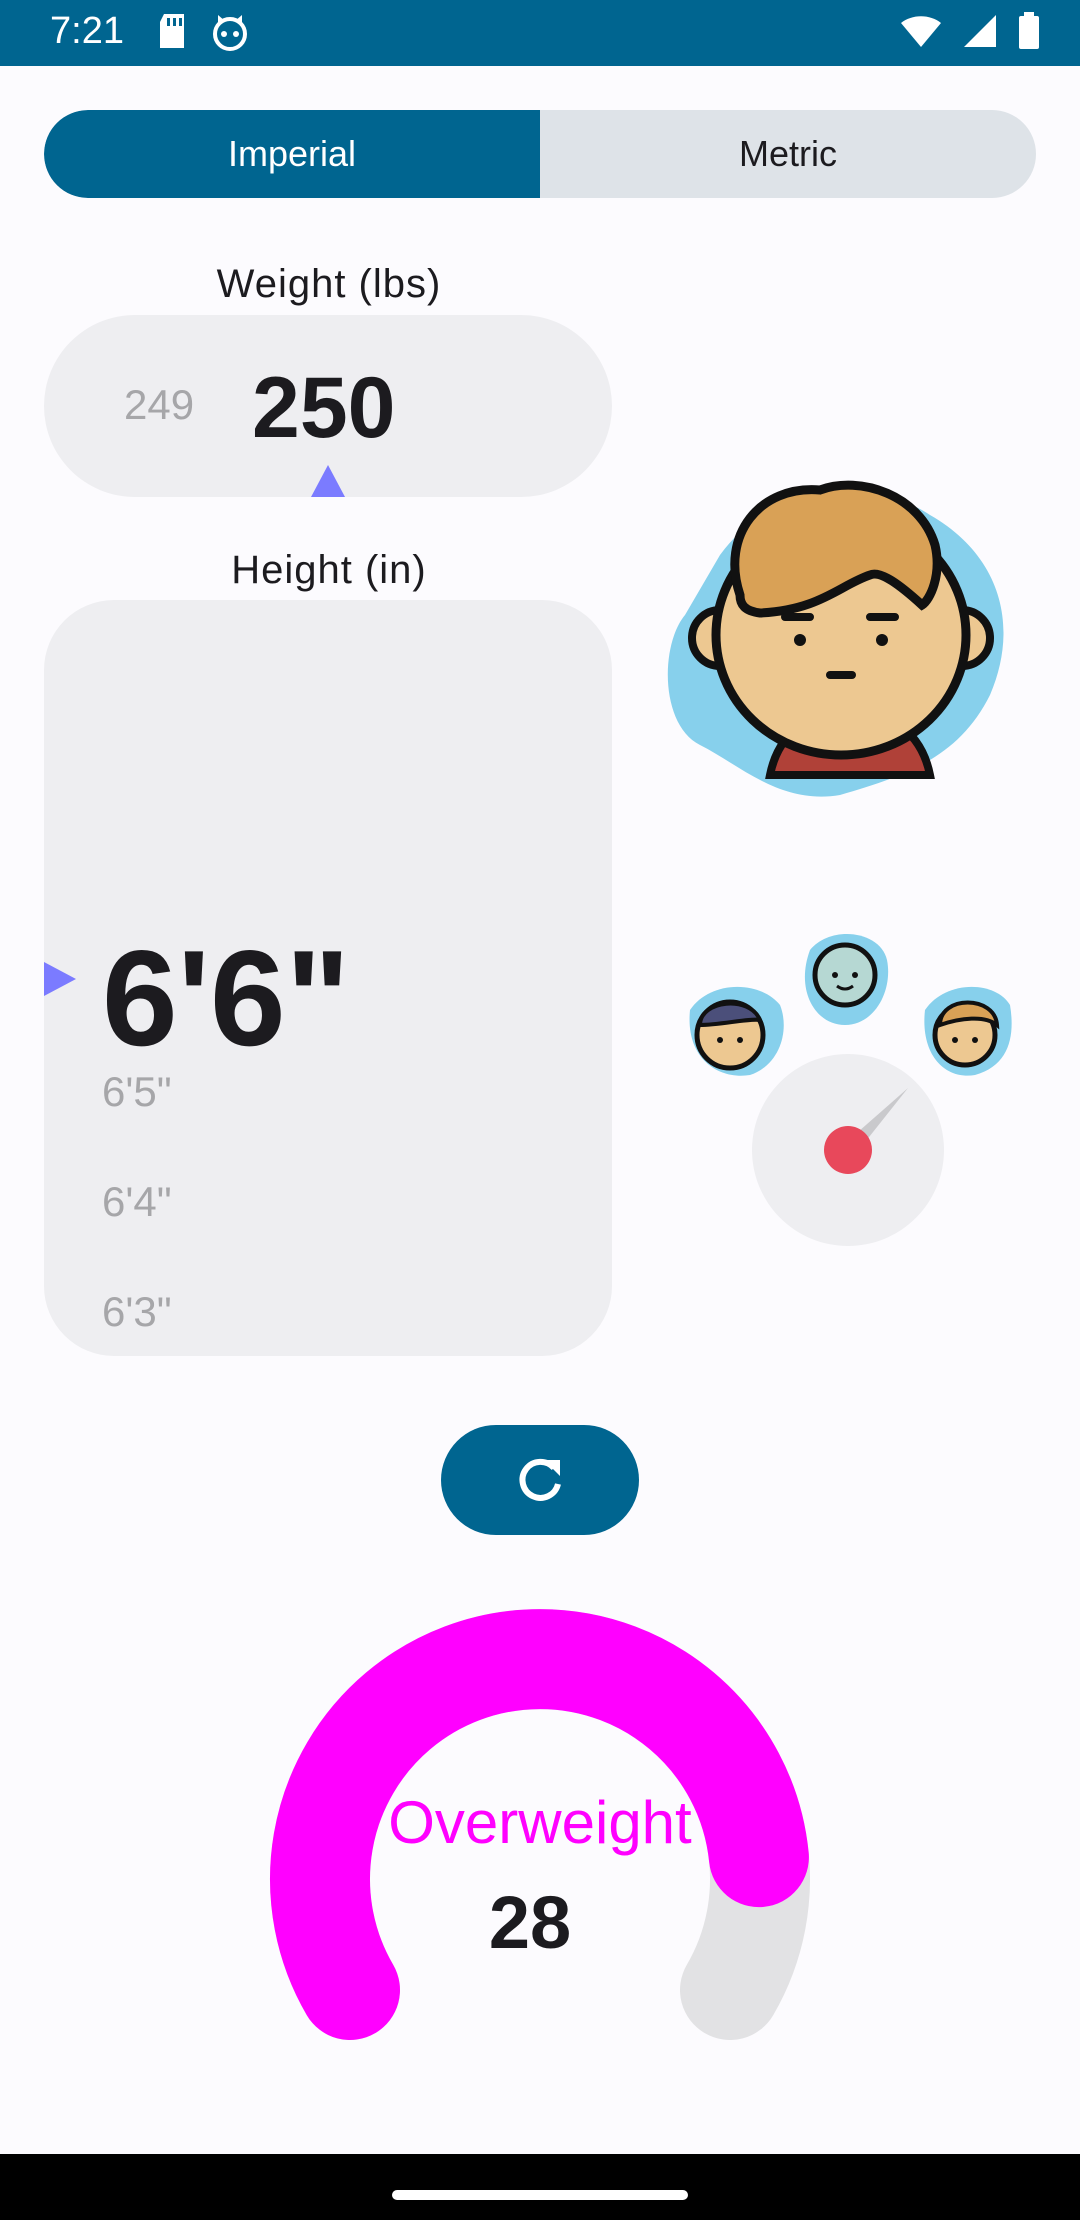 This screenshot has width=1080, height=2220. Describe the element at coordinates (835, 638) in the screenshot. I see `person-avatar-illustration` at that location.